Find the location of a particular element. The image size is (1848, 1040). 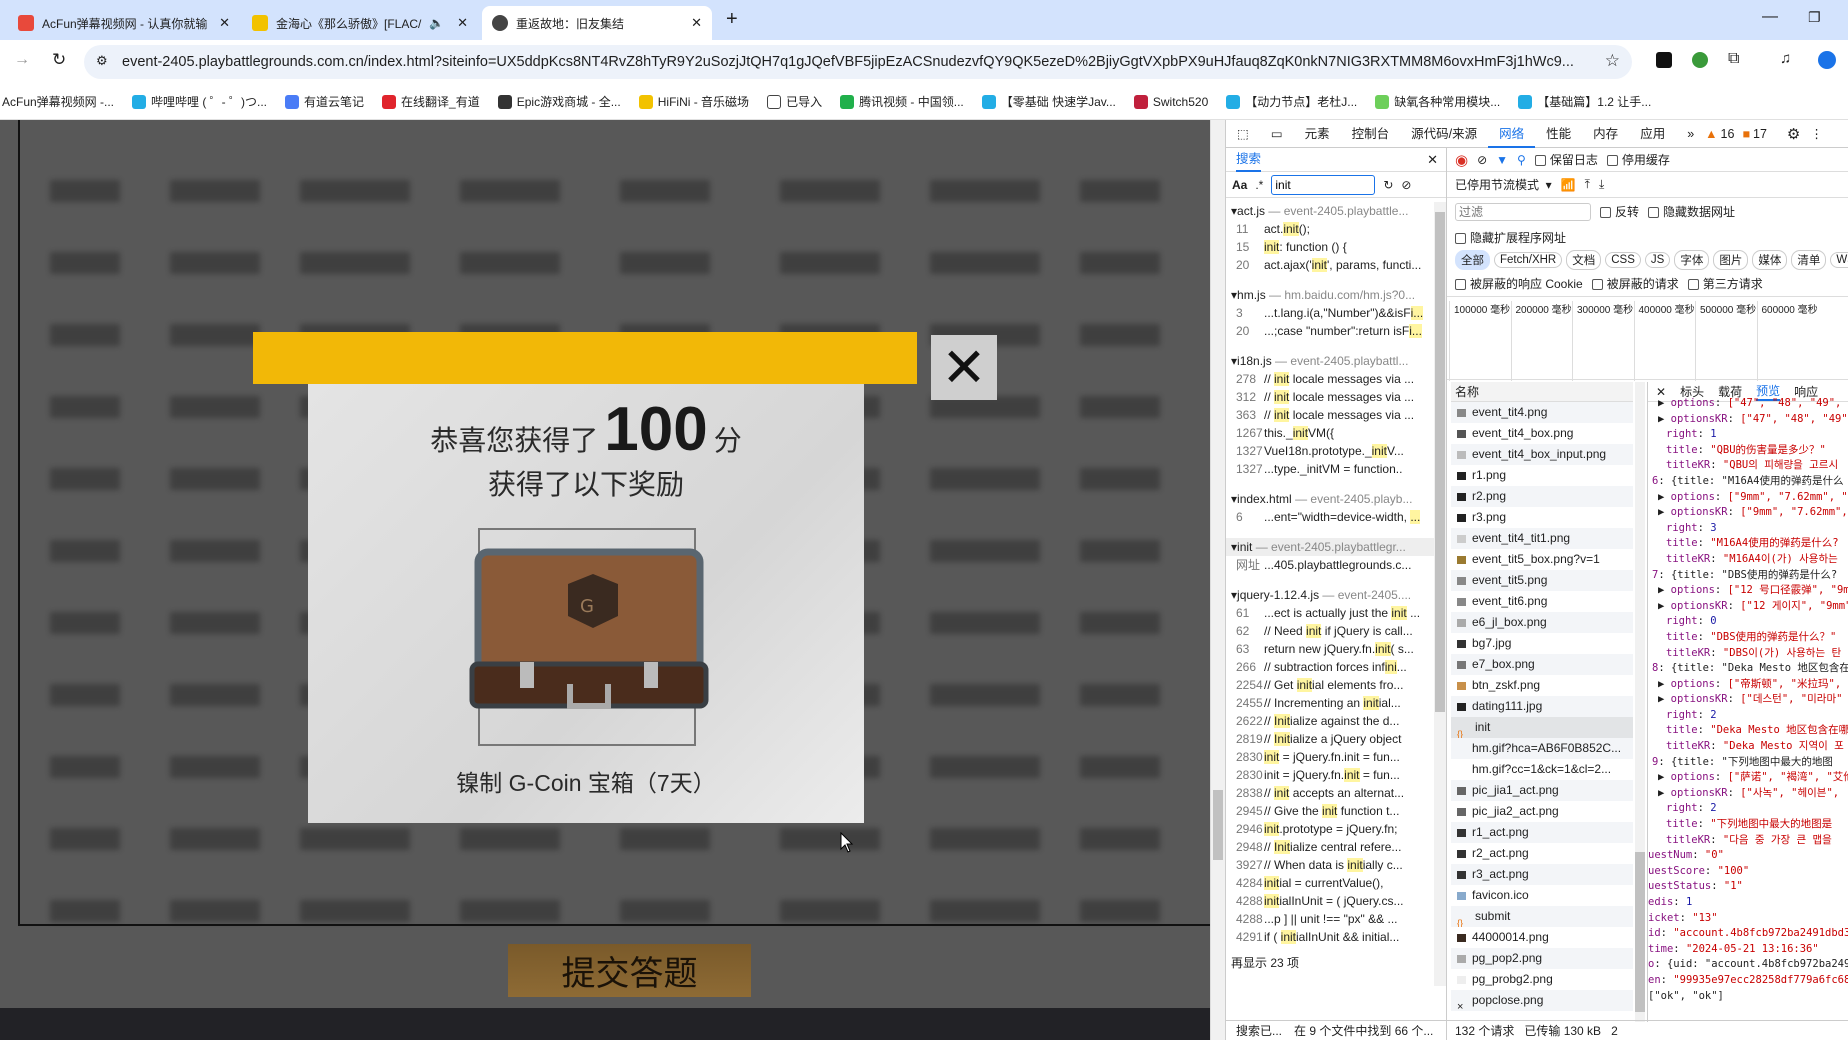

type-filter-button: WS is located at coordinates (1839, 260).